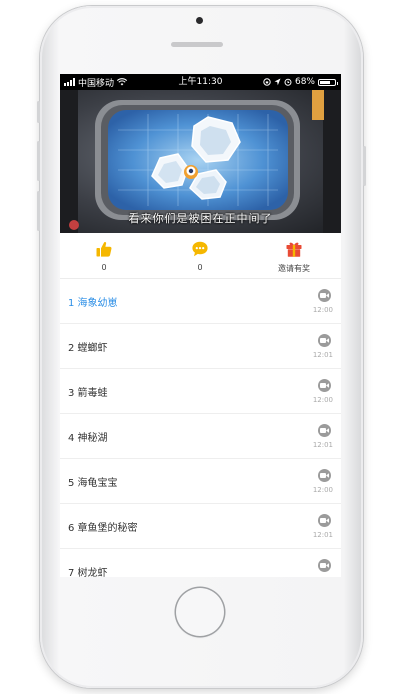 This screenshot has height=694, width=405. I want to click on location-icon, so click(277, 82).